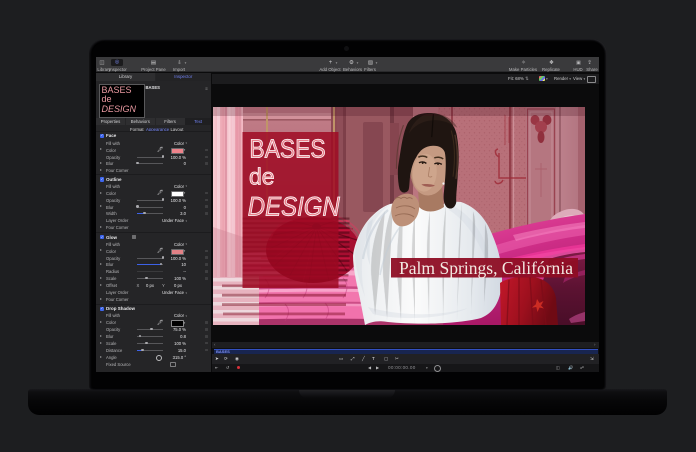 The height and width of the screenshot is (452, 696). What do you see at coordinates (262, 176) in the screenshot?
I see `svg-text: de` at bounding box center [262, 176].